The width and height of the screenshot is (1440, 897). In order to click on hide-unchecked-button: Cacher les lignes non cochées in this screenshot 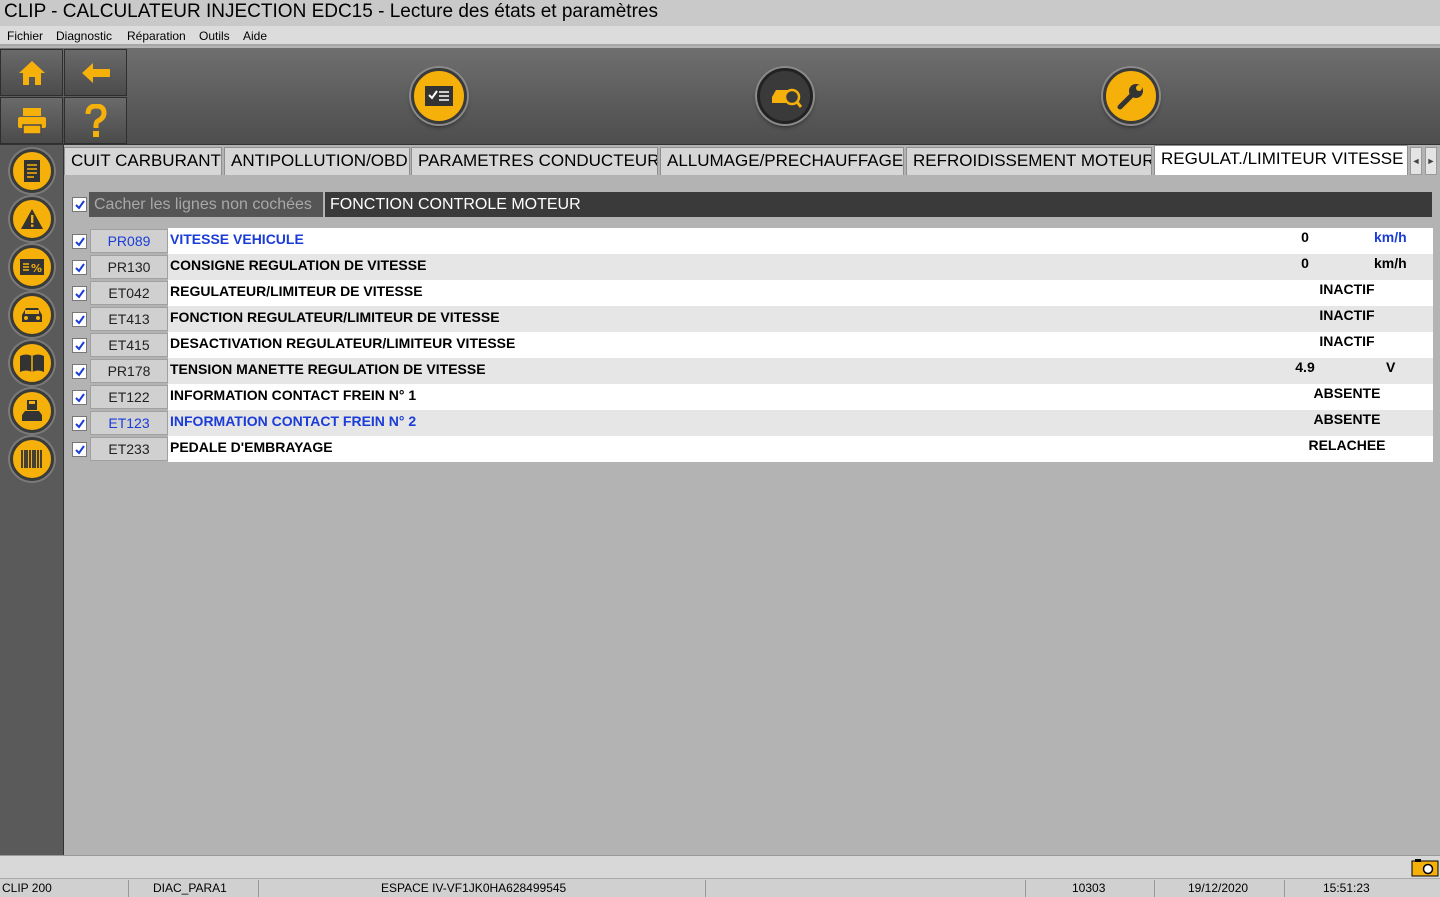, I will do `click(206, 204)`.